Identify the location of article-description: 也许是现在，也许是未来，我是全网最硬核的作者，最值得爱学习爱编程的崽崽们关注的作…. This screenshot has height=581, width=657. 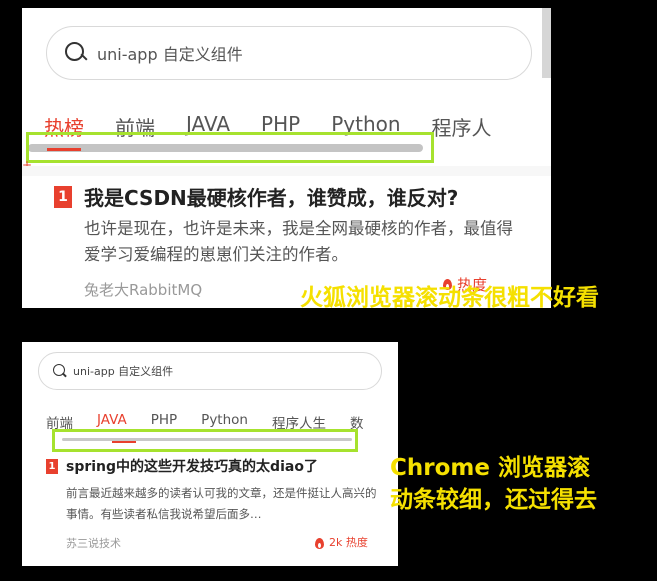
(298, 241).